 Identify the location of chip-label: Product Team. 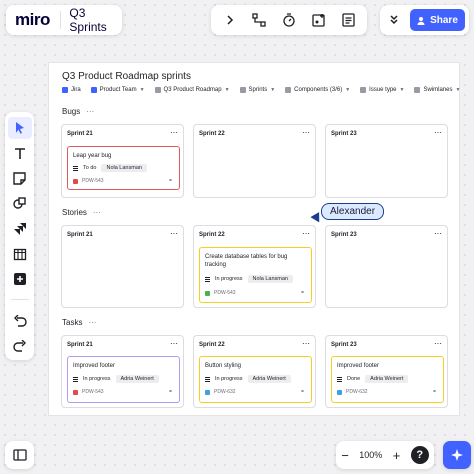
(118, 90).